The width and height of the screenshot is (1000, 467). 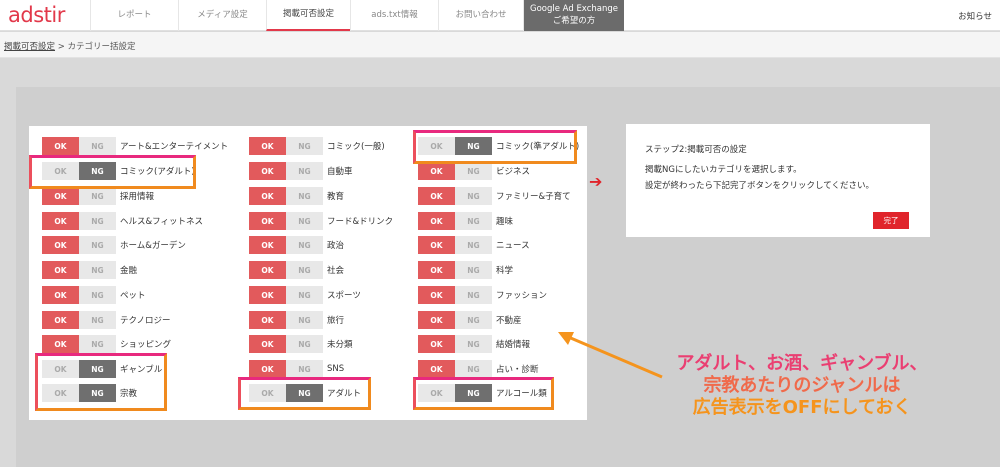 I want to click on highlight-frame, so click(x=112, y=172).